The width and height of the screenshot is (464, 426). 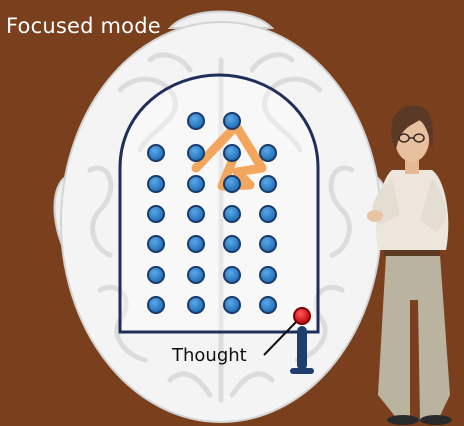 I want to click on pinball, so click(x=302, y=316).